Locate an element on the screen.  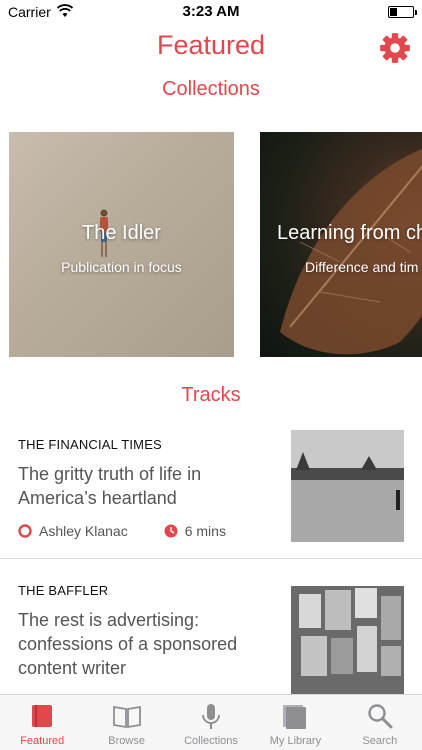
microphone-icon is located at coordinates (211, 716).